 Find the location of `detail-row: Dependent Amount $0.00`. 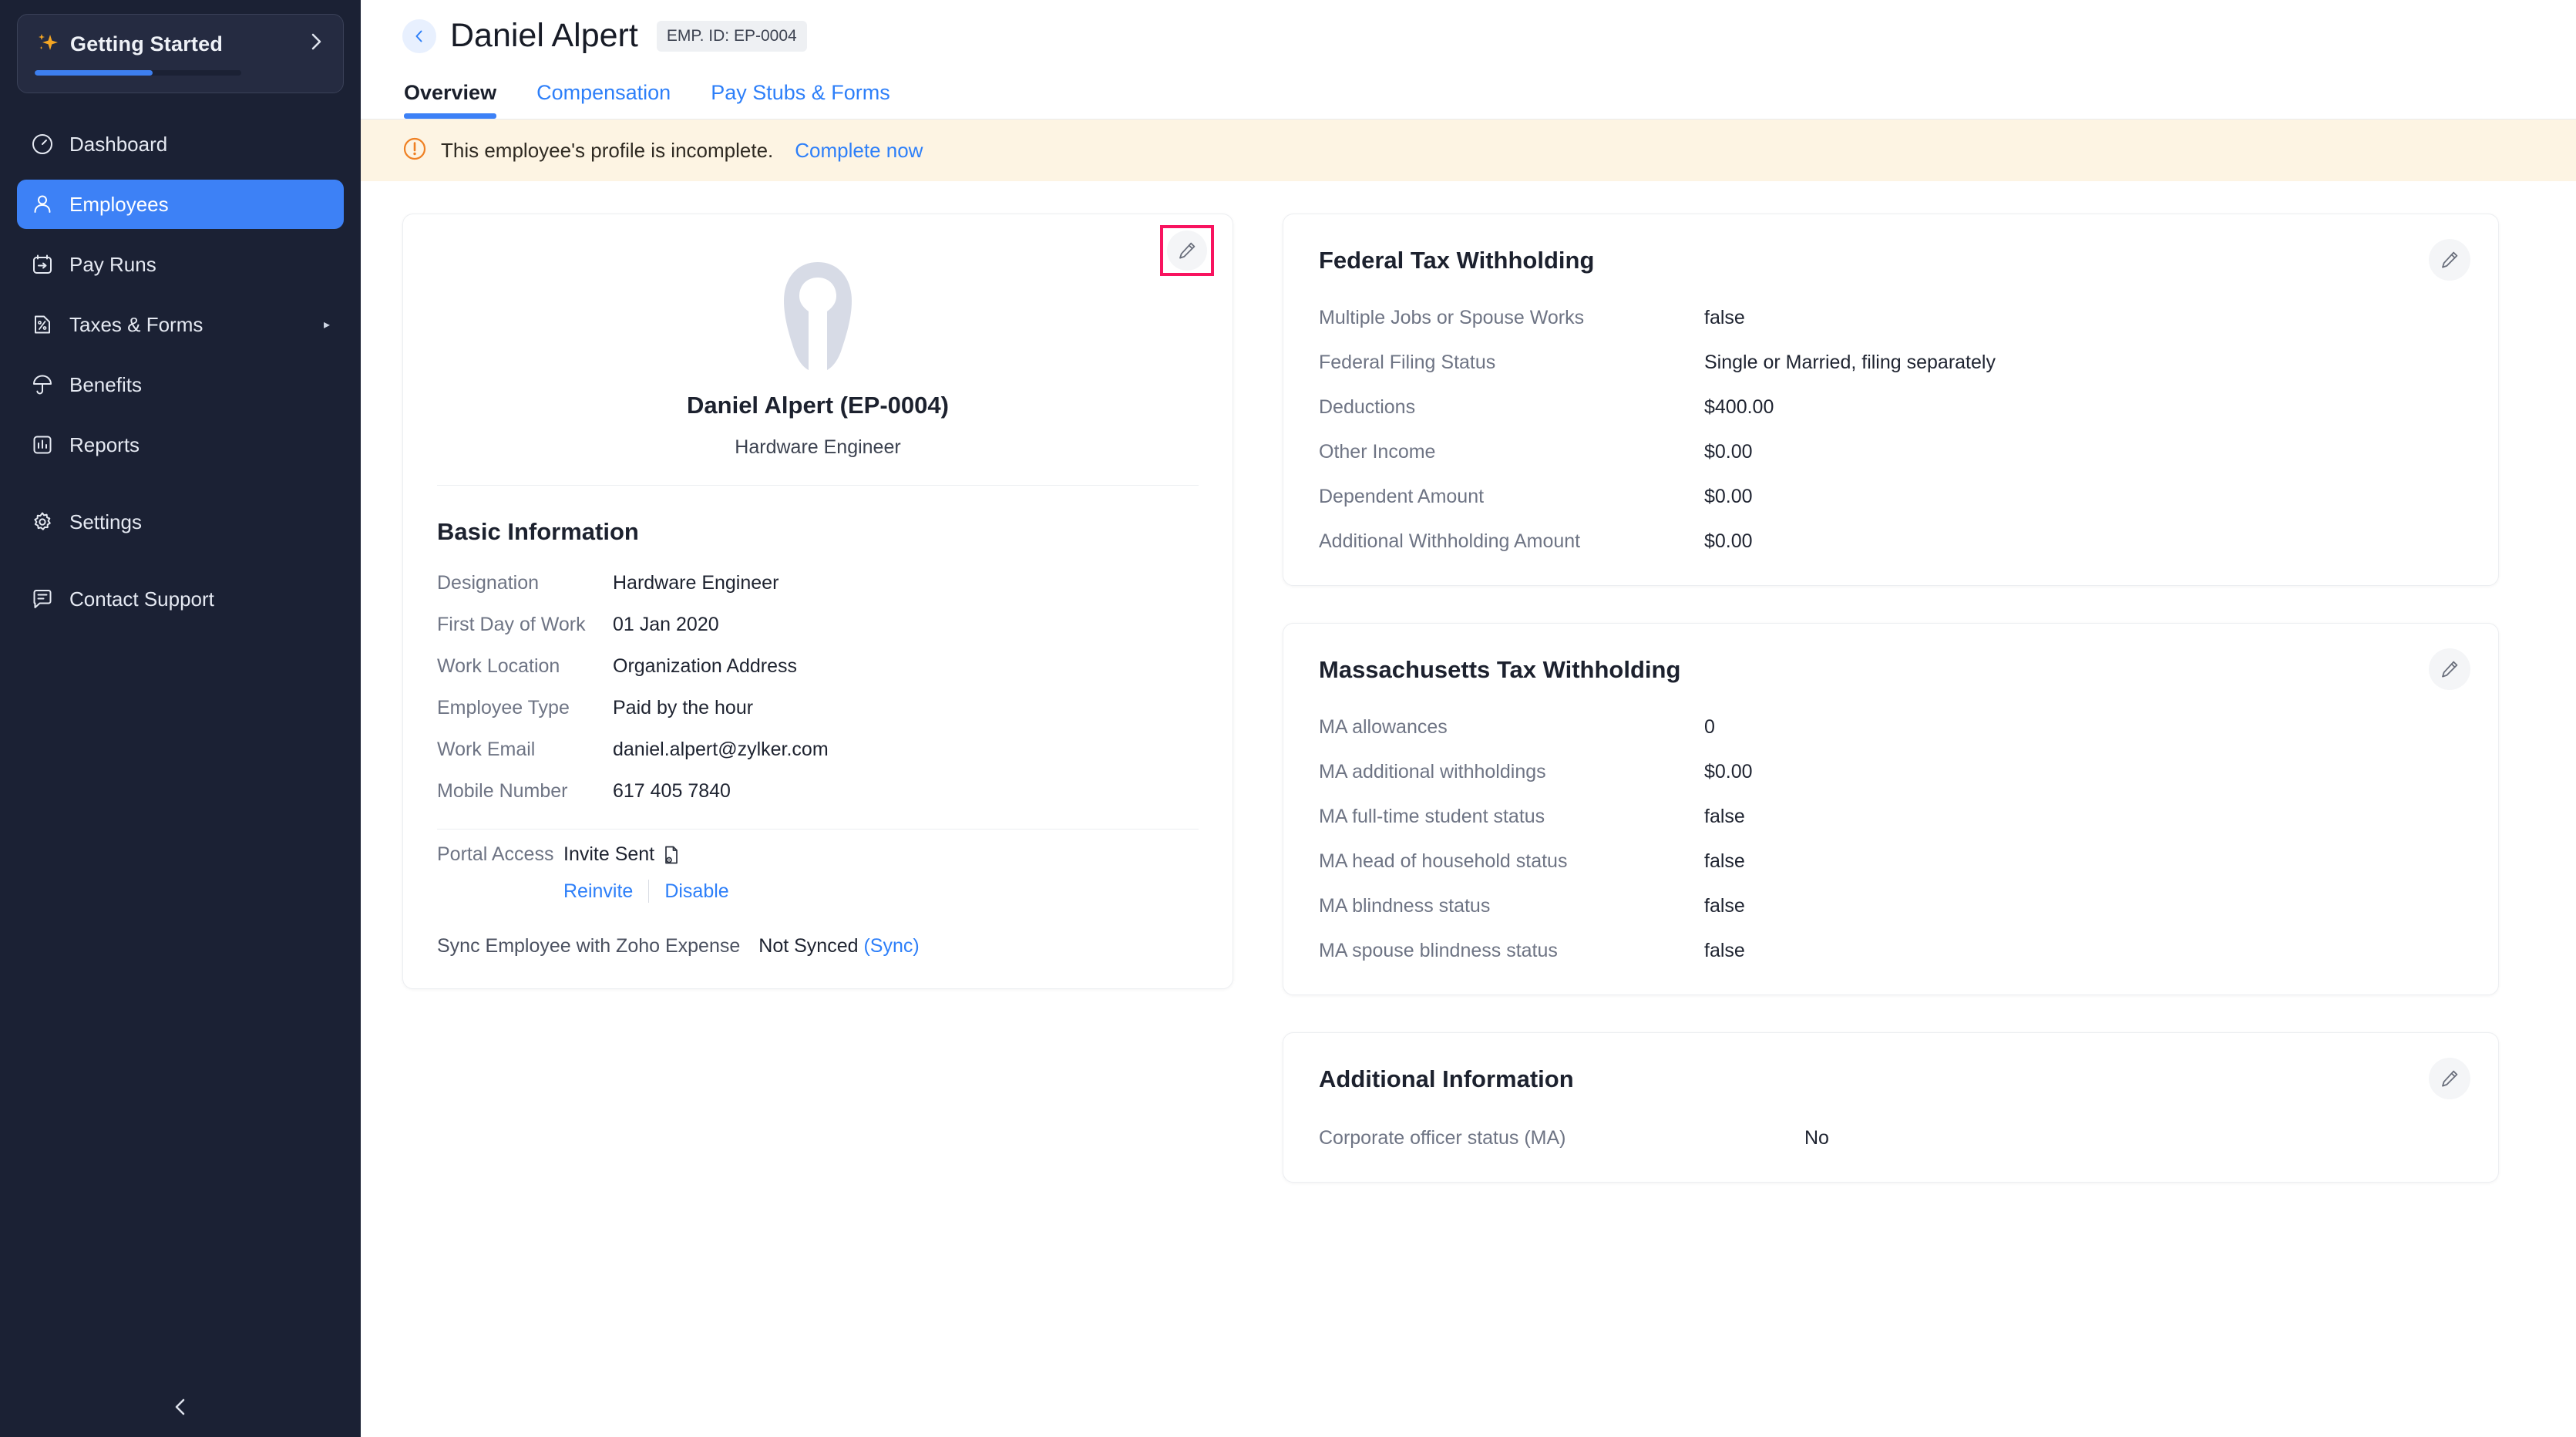

detail-row: Dependent Amount $0.00 is located at coordinates (1891, 497).